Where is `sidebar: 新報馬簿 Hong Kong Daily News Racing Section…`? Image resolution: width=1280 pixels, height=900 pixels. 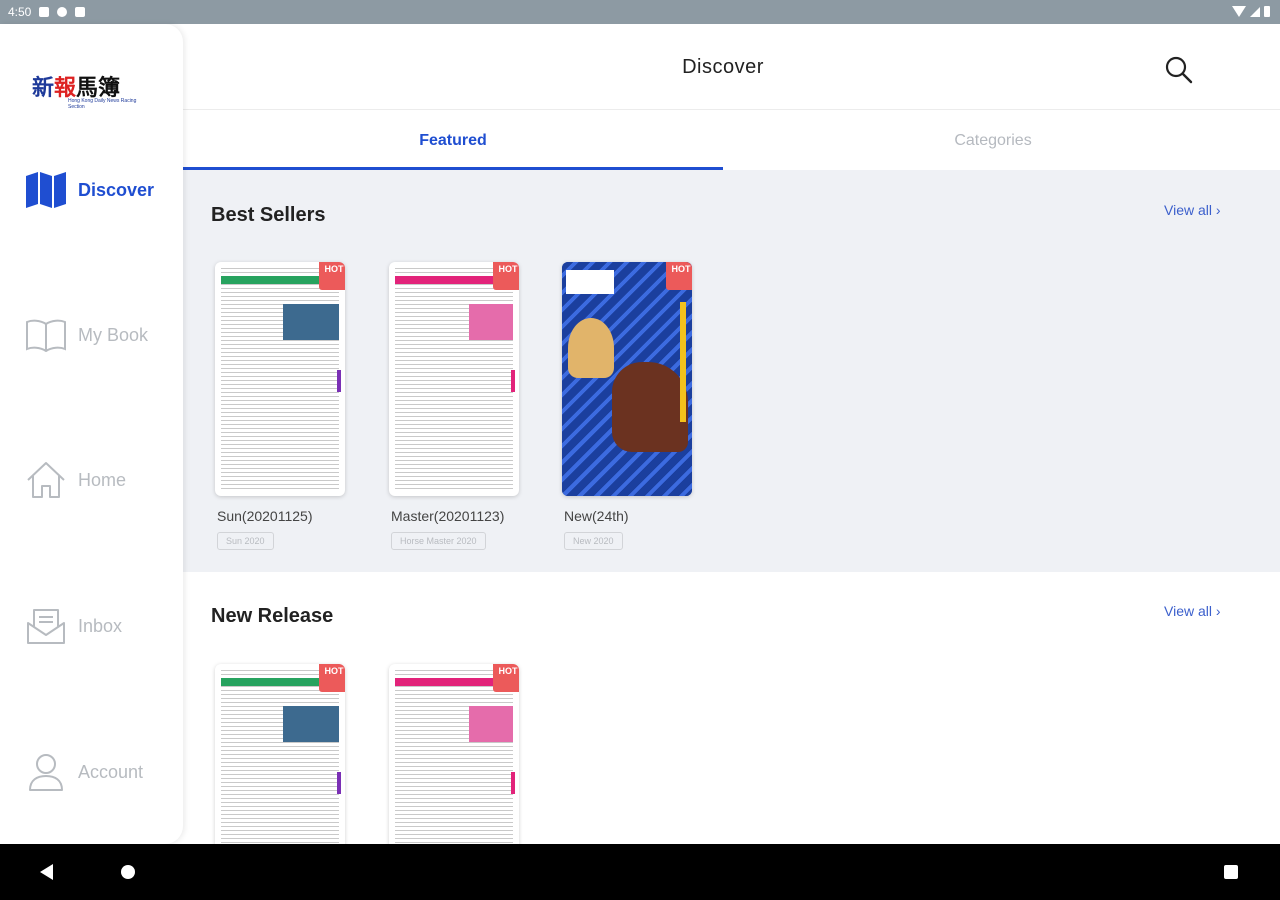 sidebar: 新報馬簿 Hong Kong Daily News Racing Section… is located at coordinates (91, 434).